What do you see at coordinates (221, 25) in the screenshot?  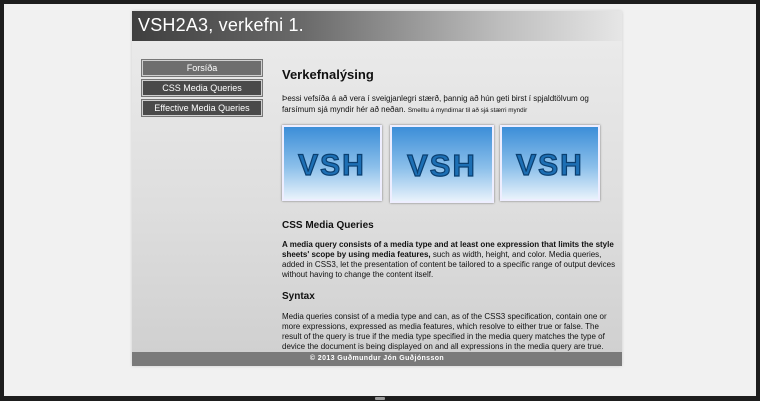 I see `site-title: VSH2A3, verkefni 1.` at bounding box center [221, 25].